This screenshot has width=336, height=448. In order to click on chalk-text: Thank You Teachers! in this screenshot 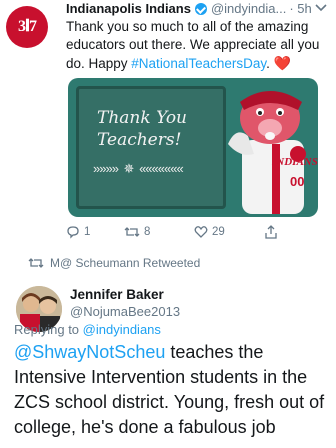, I will do `click(142, 129)`.